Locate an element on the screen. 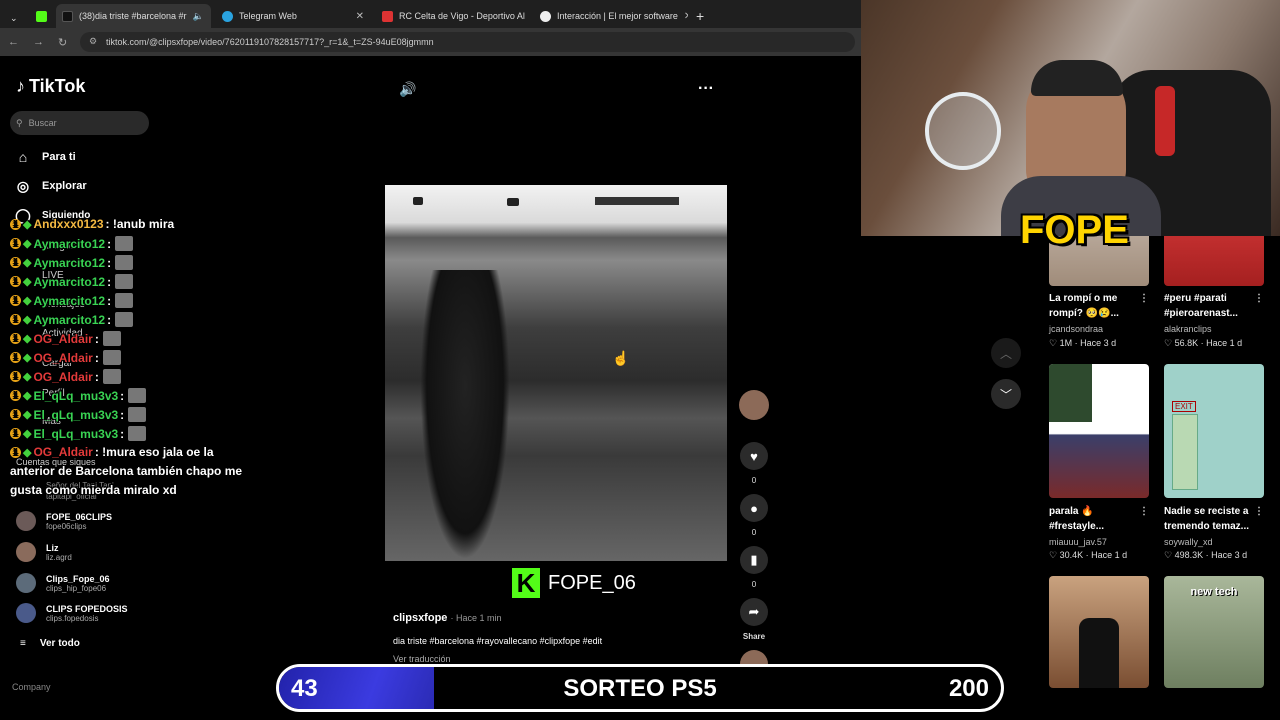 The width and height of the screenshot is (1280, 720). chair-stripe is located at coordinates (1165, 121).